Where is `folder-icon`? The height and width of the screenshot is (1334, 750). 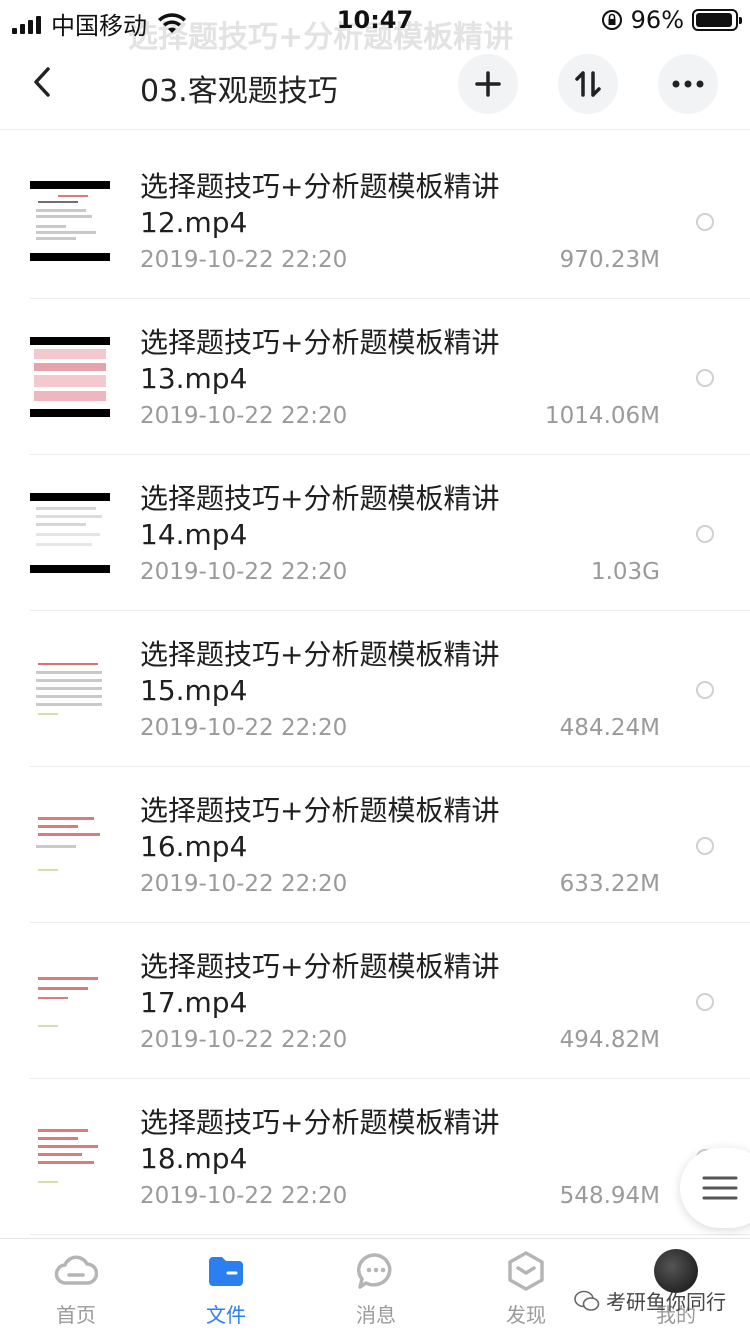
folder-icon is located at coordinates (226, 1271).